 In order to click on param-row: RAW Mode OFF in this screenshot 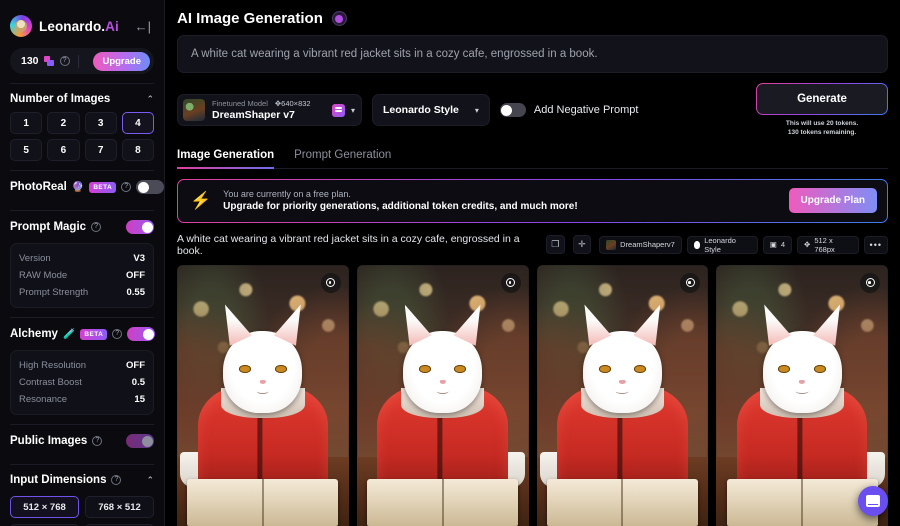, I will do `click(82, 275)`.